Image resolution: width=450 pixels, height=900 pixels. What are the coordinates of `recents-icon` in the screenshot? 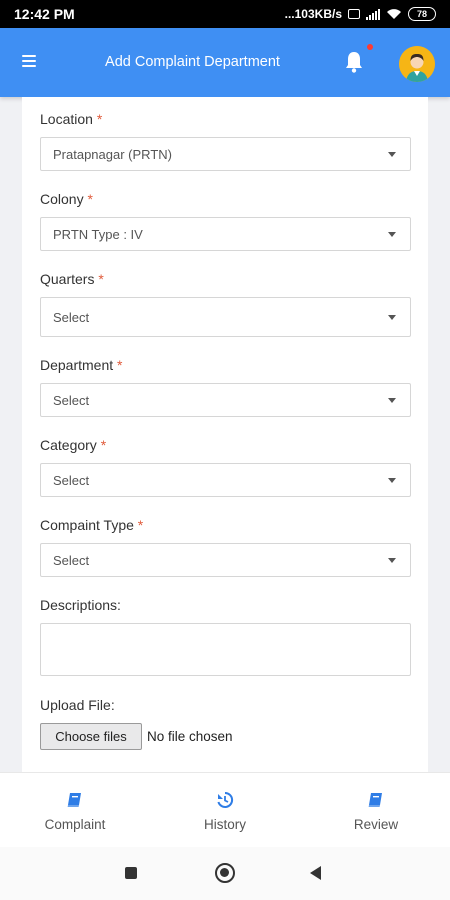 It's located at (131, 873).